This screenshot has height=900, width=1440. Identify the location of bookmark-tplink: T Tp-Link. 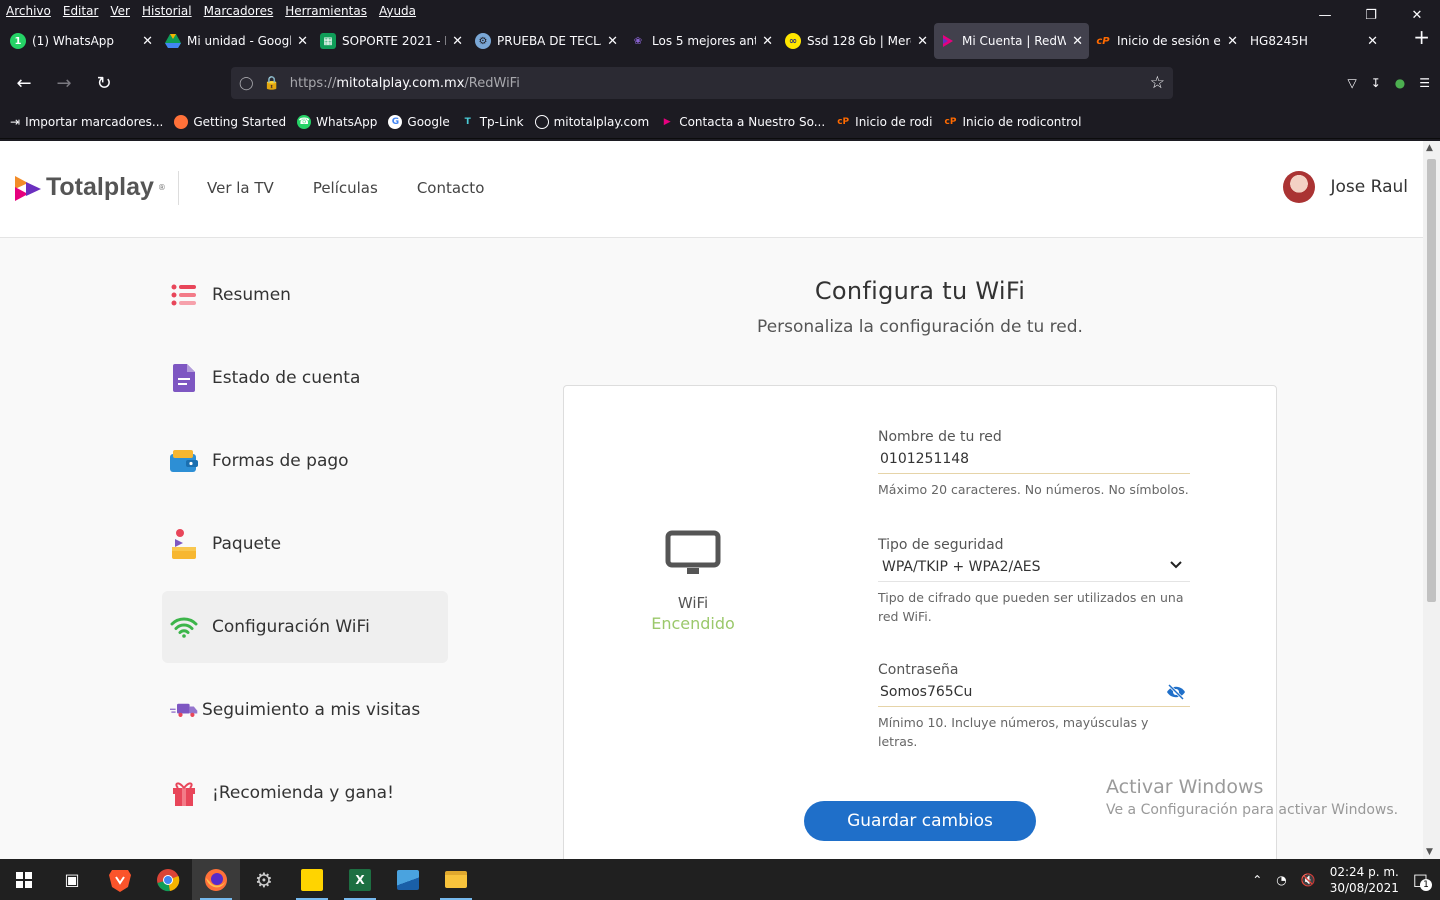
(492, 122).